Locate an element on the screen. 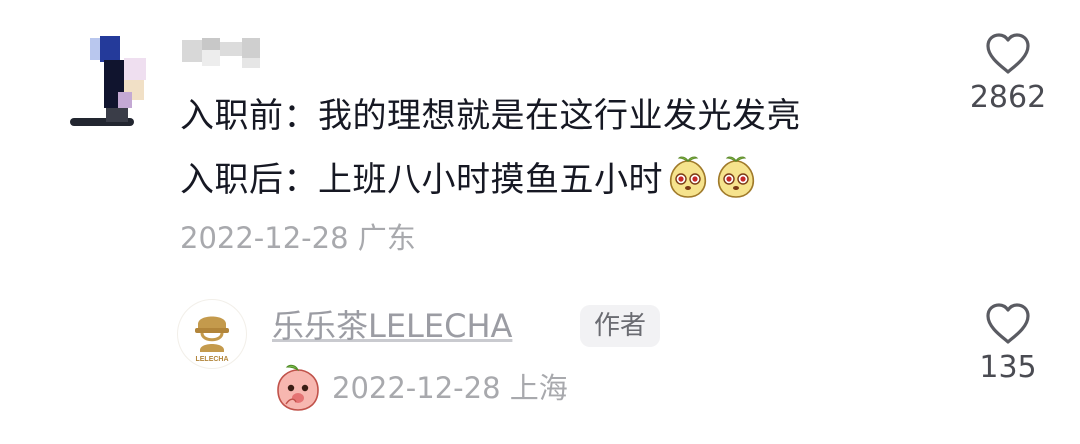 This screenshot has height=444, width=1080. logo-text: LELECHA is located at coordinates (211, 359).